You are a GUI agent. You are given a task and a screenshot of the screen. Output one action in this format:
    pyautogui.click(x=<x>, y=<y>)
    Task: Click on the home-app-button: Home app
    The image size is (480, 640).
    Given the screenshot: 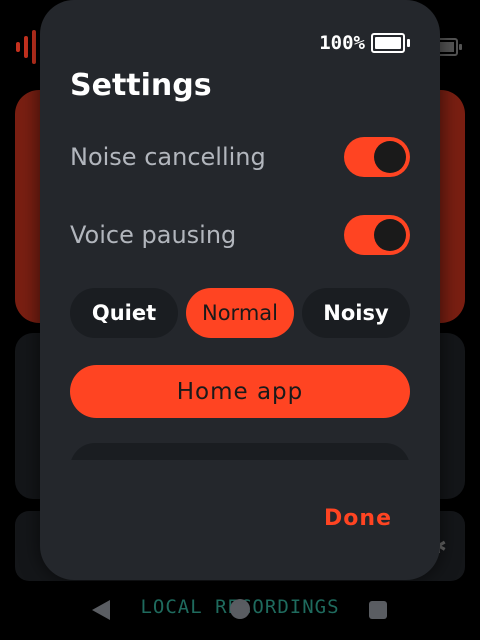 What is the action you would take?
    pyautogui.click(x=240, y=391)
    